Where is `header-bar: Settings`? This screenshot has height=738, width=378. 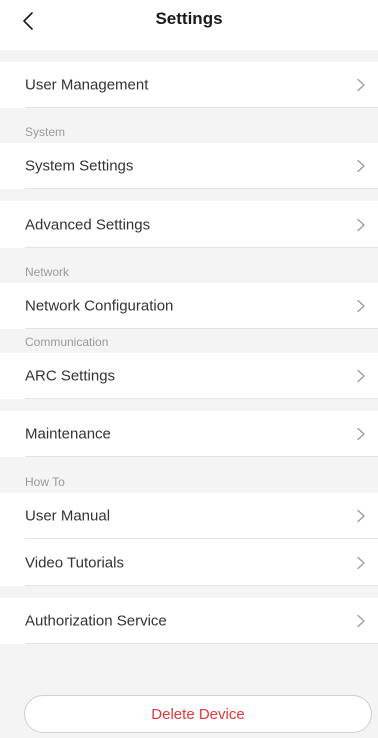 header-bar: Settings is located at coordinates (189, 25).